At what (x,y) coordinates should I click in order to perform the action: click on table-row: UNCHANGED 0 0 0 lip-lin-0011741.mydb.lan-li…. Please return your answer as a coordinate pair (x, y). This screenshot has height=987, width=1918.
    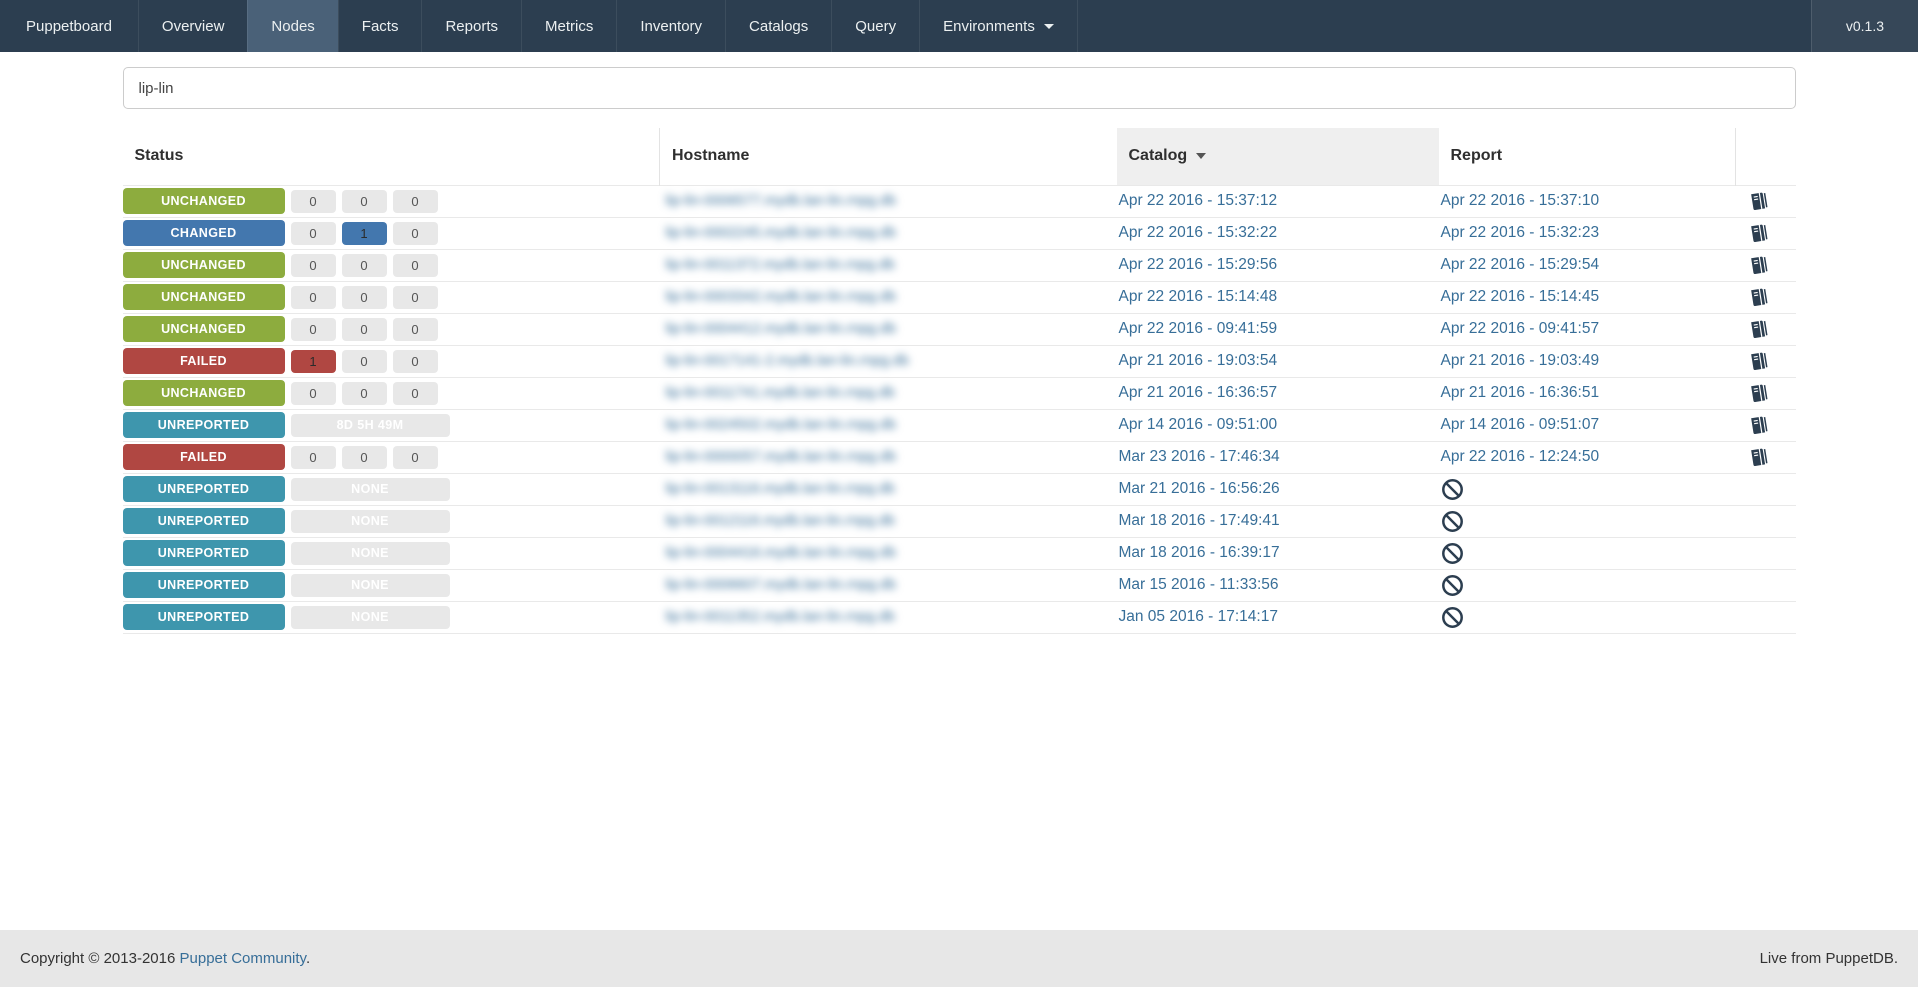
    Looking at the image, I should click on (959, 392).